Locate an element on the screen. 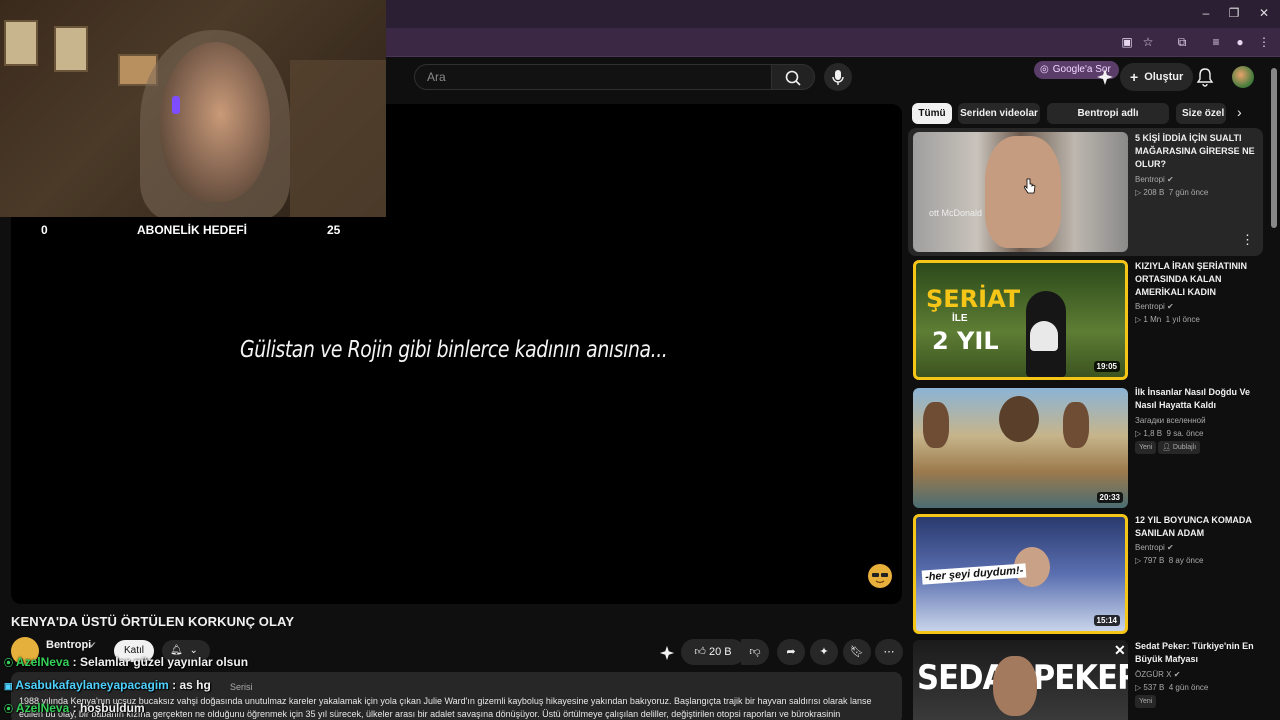  streamer-webcam is located at coordinates (193, 108).